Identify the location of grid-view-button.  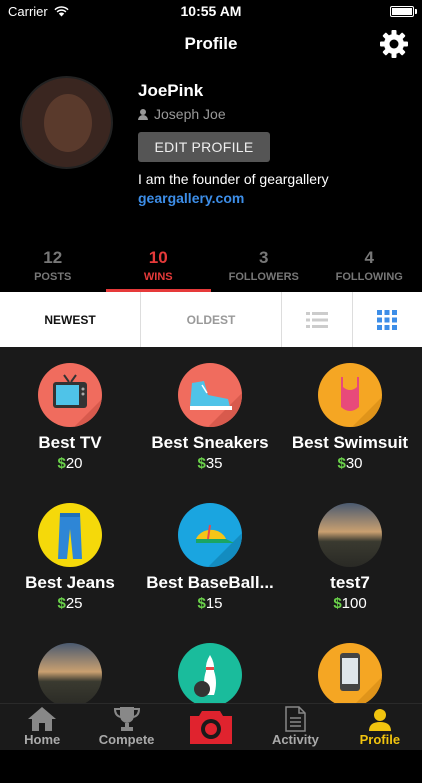
(387, 319).